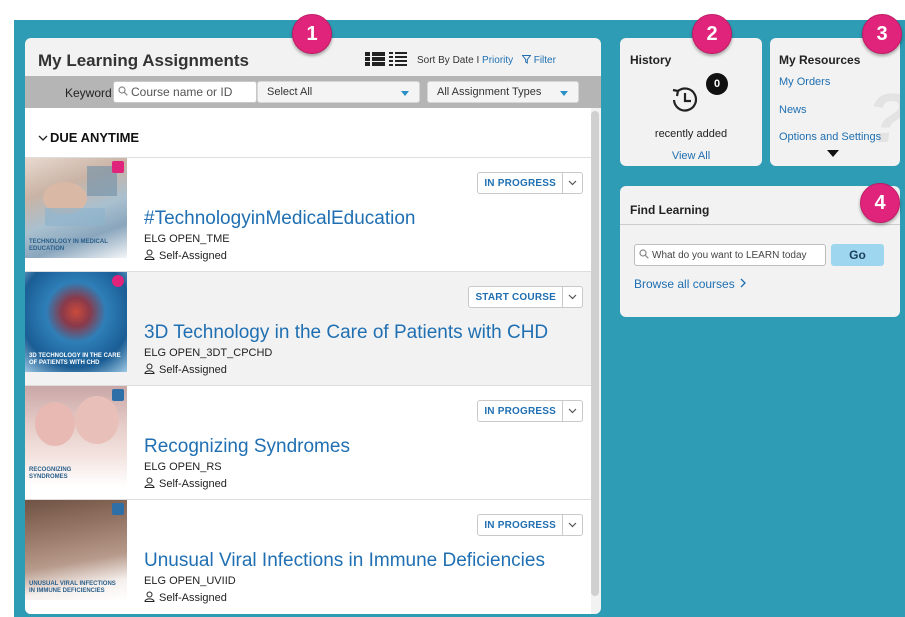  What do you see at coordinates (143, 60) in the screenshot?
I see `assignments-title: My Learning Assignments` at bounding box center [143, 60].